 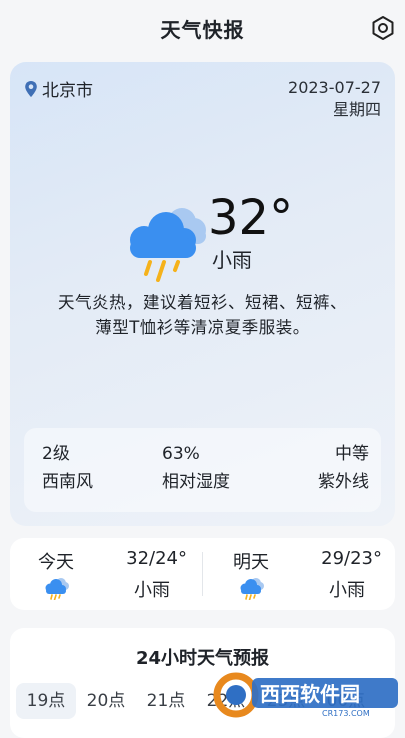 I want to click on watermark-subtext: CR173.COM, so click(x=346, y=713).